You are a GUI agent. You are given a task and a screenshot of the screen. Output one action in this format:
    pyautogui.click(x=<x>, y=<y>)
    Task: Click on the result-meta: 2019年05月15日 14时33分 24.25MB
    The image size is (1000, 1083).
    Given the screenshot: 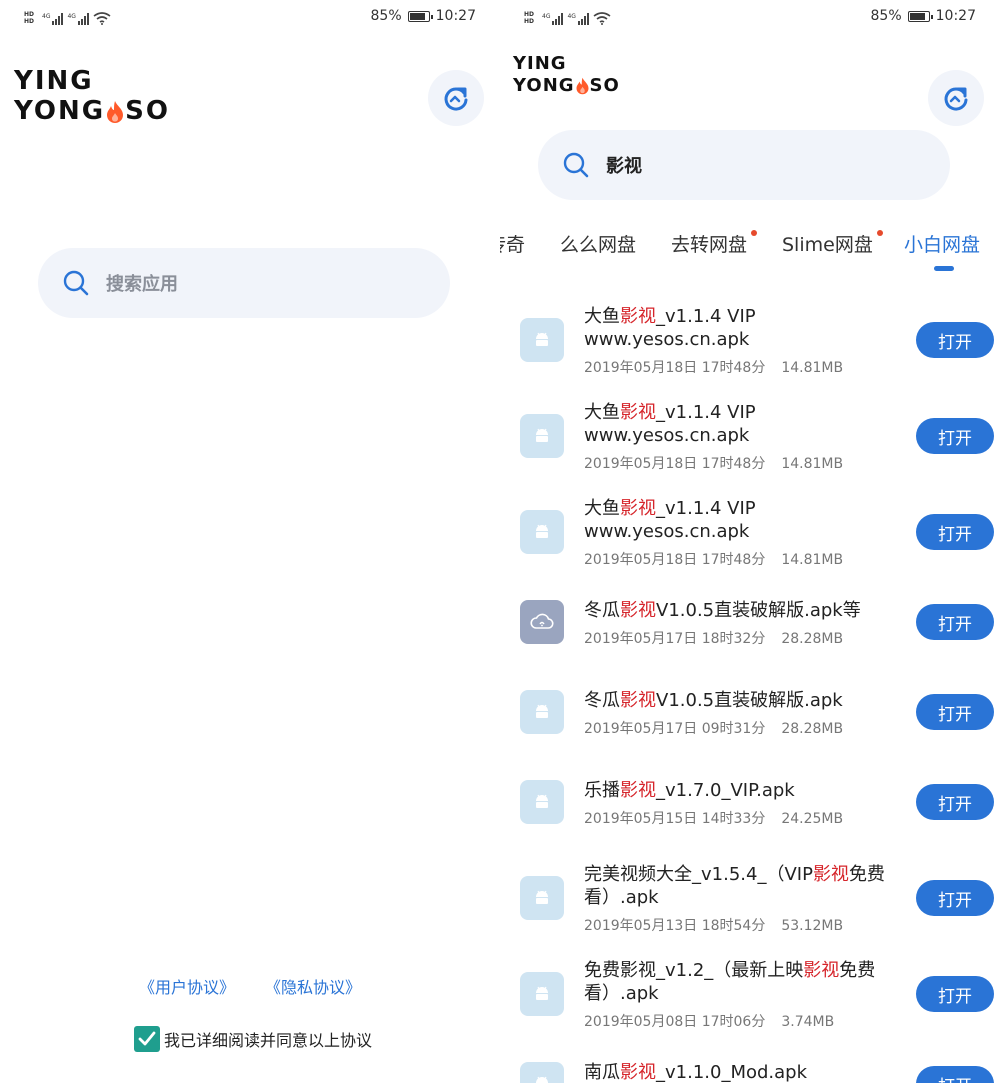 What is the action you would take?
    pyautogui.click(x=713, y=818)
    